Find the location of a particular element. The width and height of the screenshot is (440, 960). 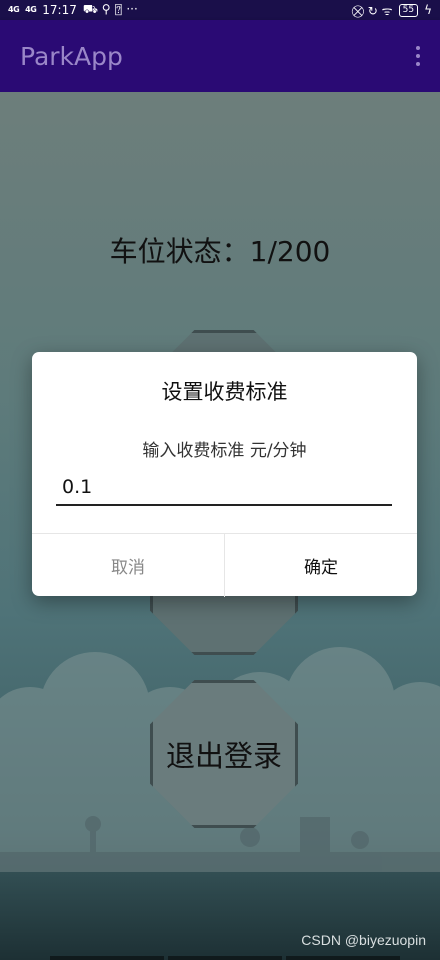

signal-icon-2: 4G is located at coordinates (31, 9).